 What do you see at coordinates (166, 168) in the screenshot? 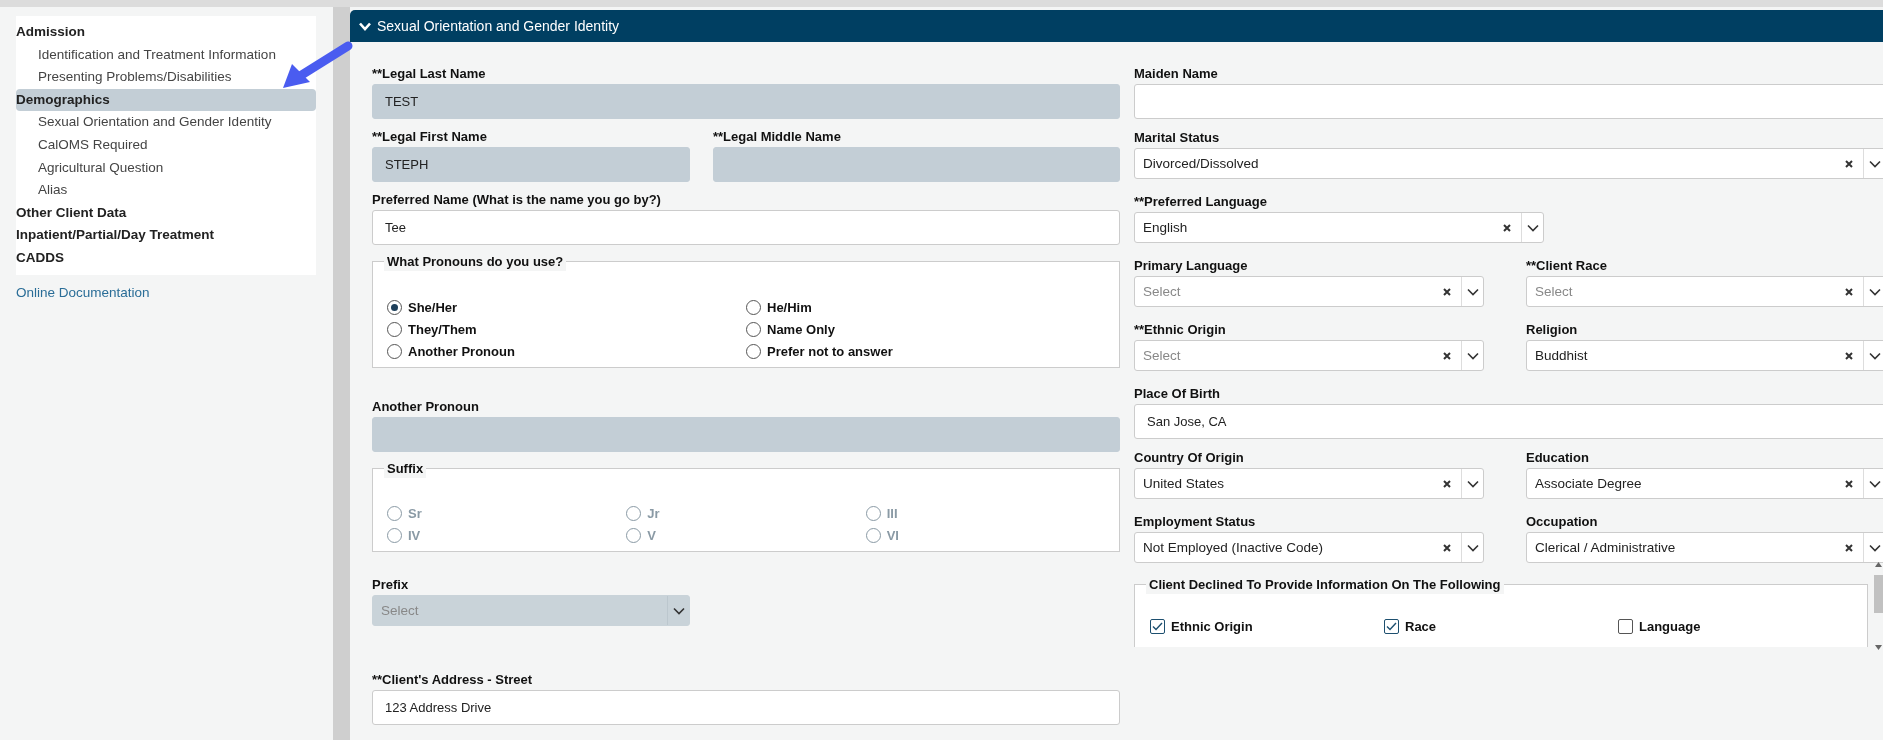
I see `sidebar-item: Agricultural Question` at bounding box center [166, 168].